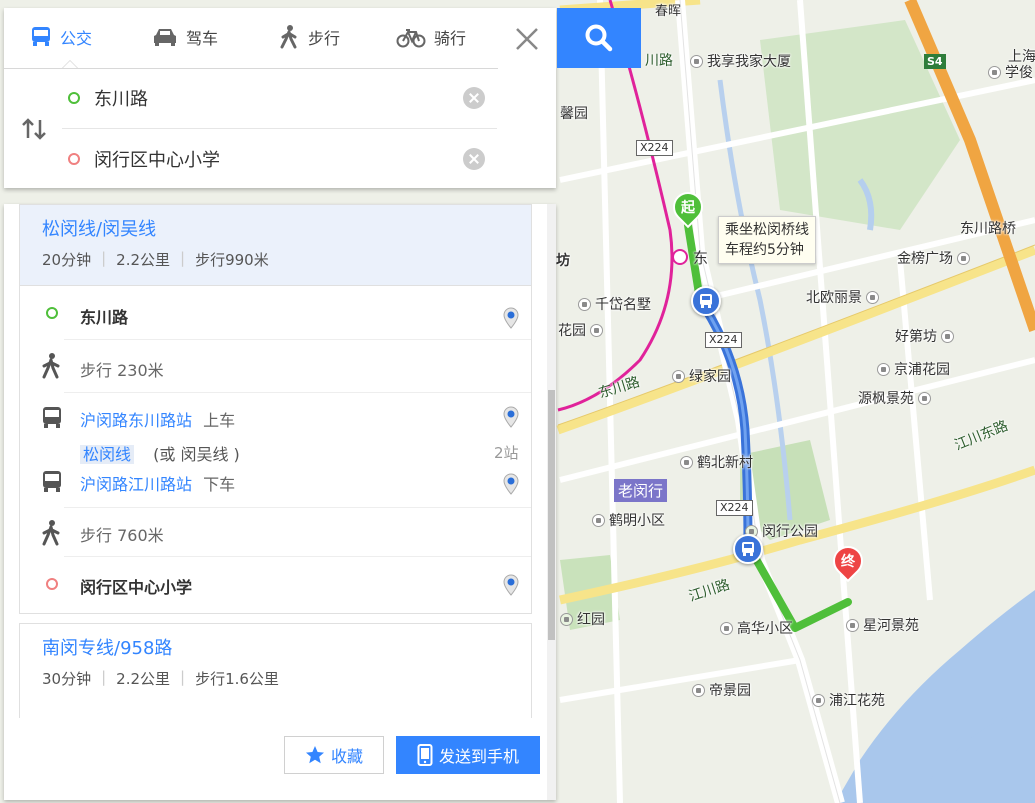  I want to click on destination-input, so click(274, 159).